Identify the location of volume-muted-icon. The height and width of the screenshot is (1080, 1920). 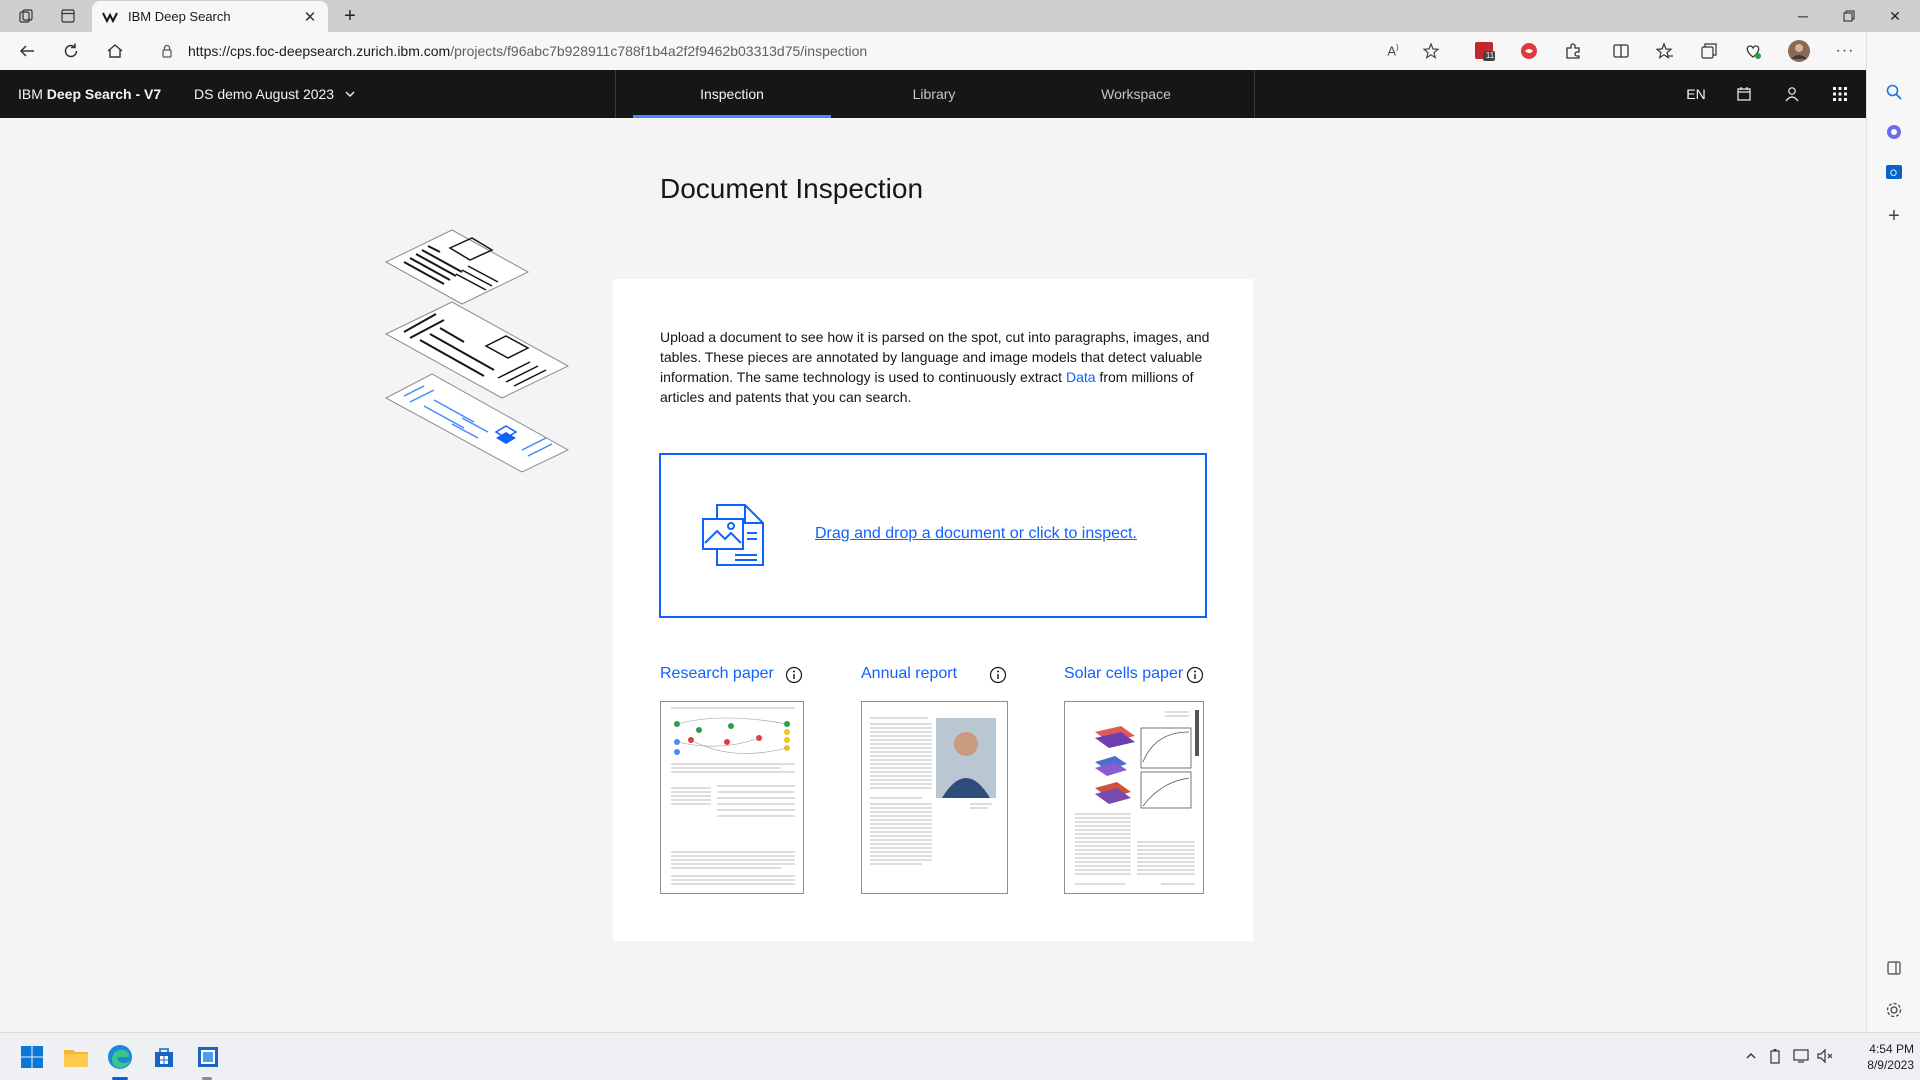
(1825, 1056).